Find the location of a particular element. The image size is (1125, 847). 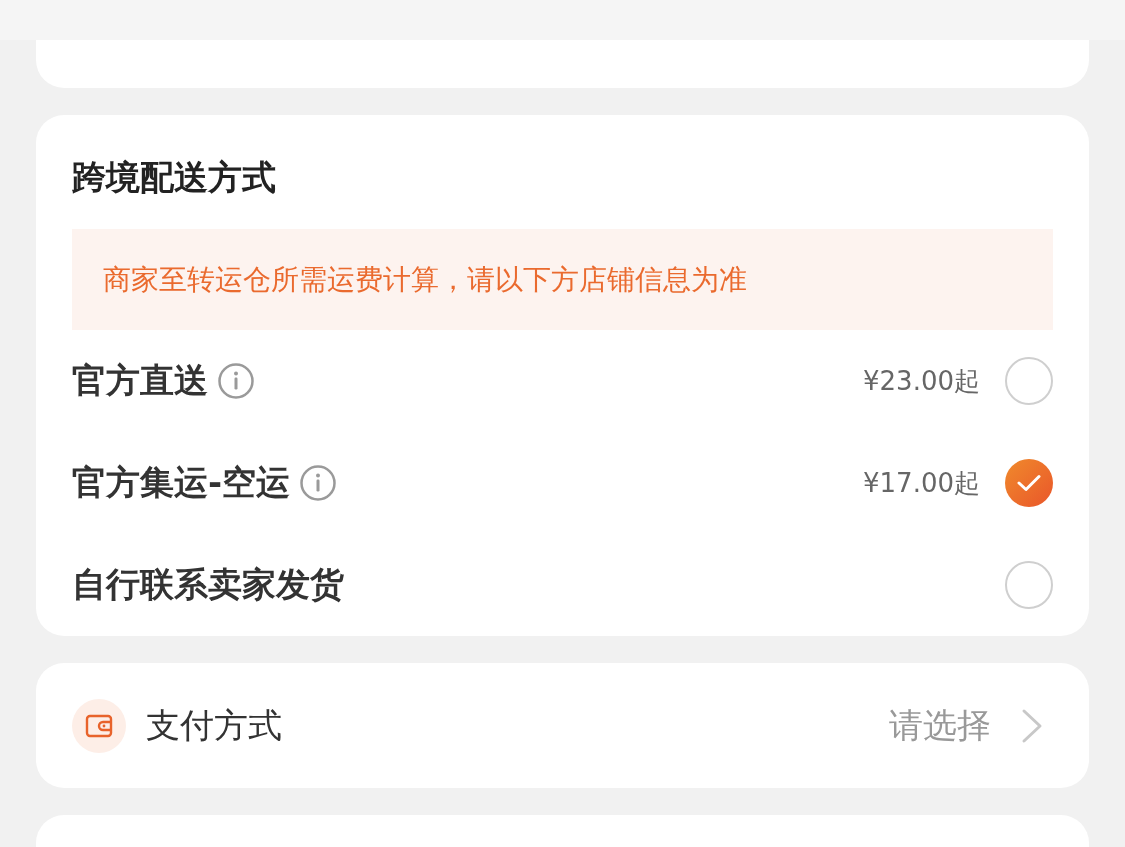

price-text: ¥17.00起 is located at coordinates (921, 483).